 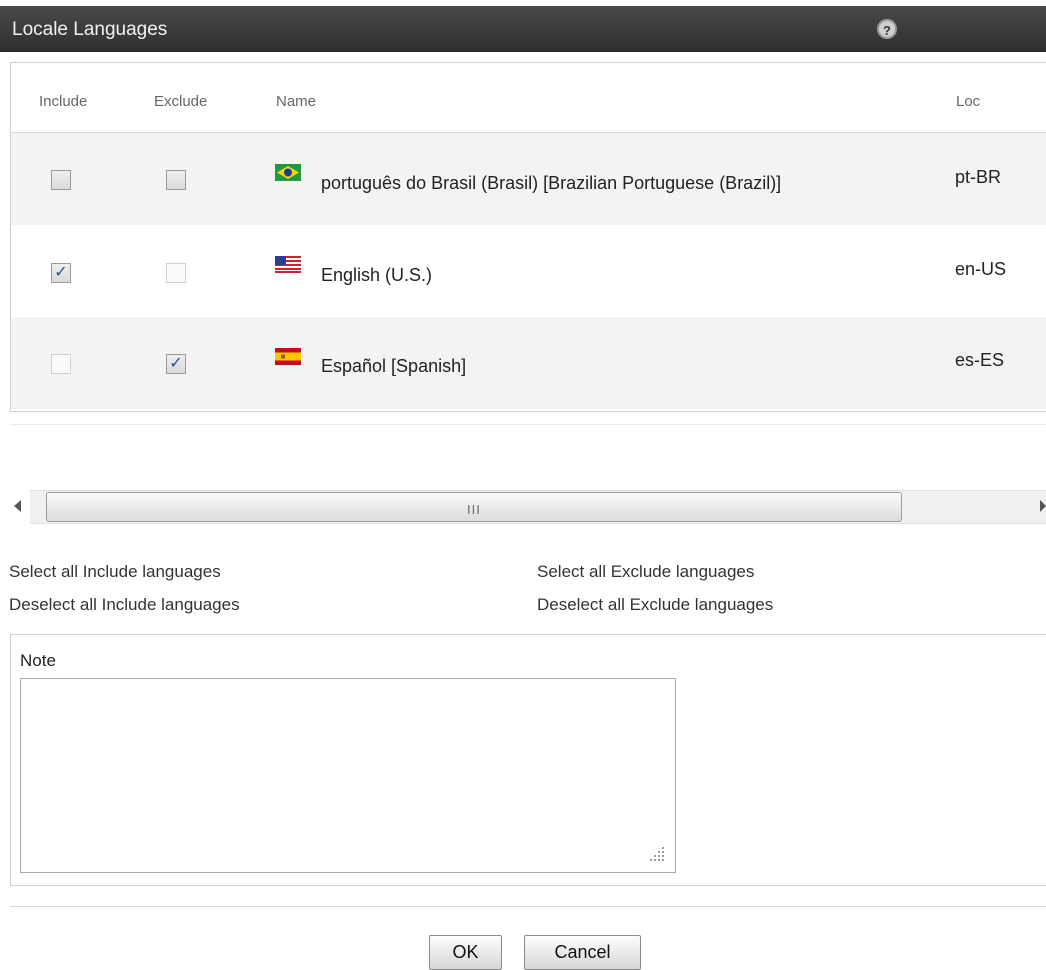 What do you see at coordinates (523, 29) in the screenshot?
I see `dialog-titlebar: Locale Languages ?` at bounding box center [523, 29].